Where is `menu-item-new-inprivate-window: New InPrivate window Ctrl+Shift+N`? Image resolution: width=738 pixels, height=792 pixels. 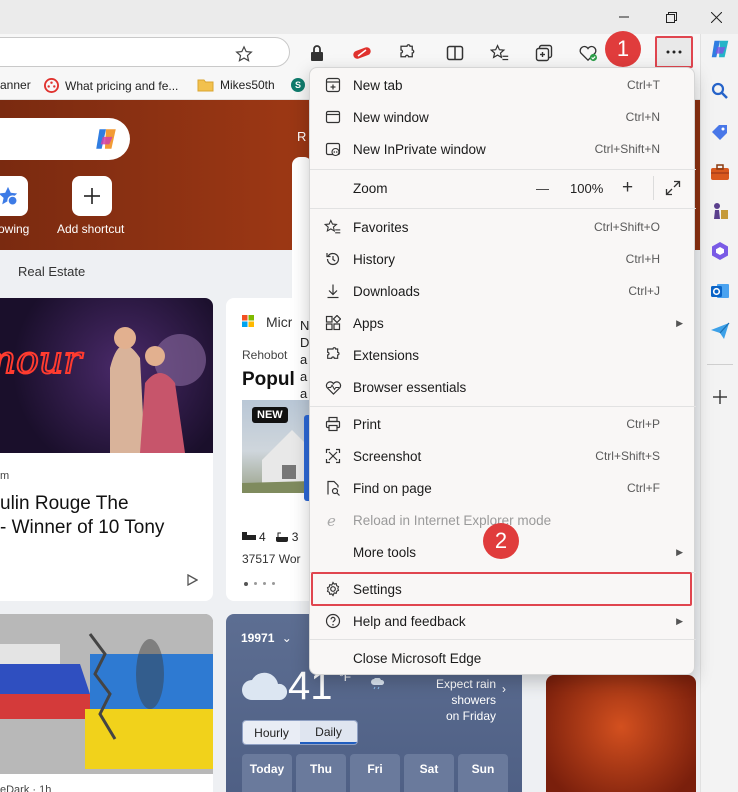
menu-item-new-inprivate-window: New InPrivate window Ctrl+Shift+N is located at coordinates (503, 149).